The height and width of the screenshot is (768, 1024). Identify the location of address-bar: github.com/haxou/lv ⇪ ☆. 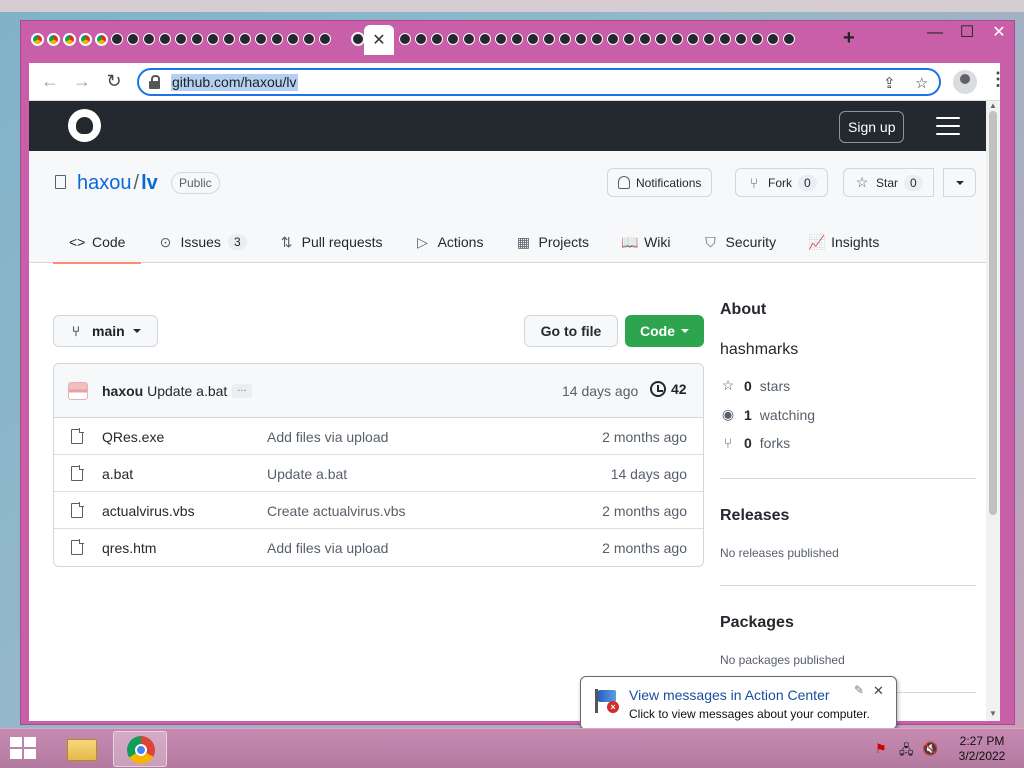
(539, 82).